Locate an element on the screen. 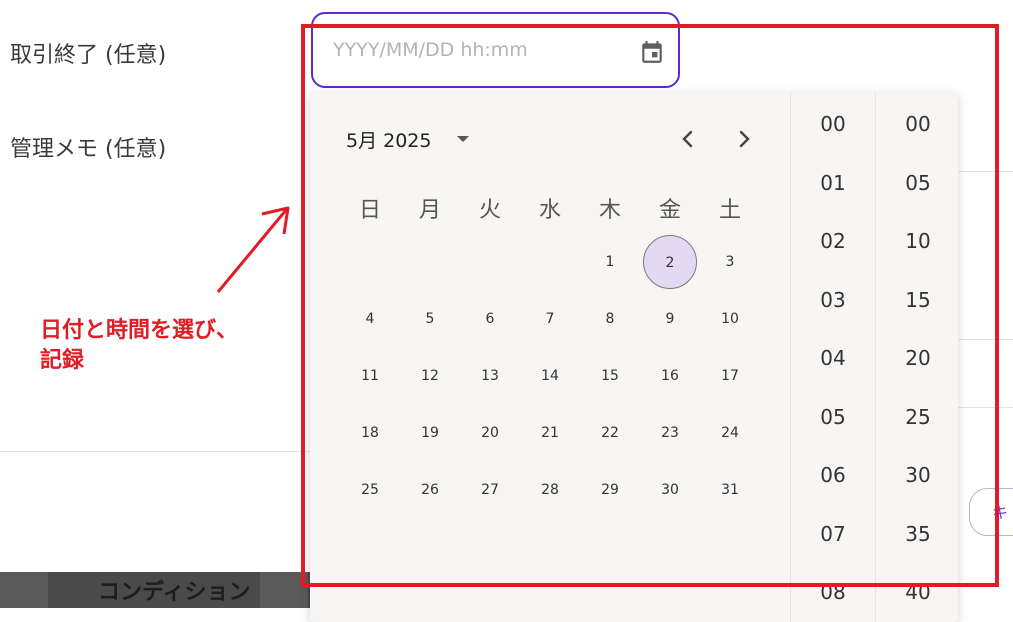 This screenshot has height=622, width=1013. calendar-day: 7 is located at coordinates (550, 319).